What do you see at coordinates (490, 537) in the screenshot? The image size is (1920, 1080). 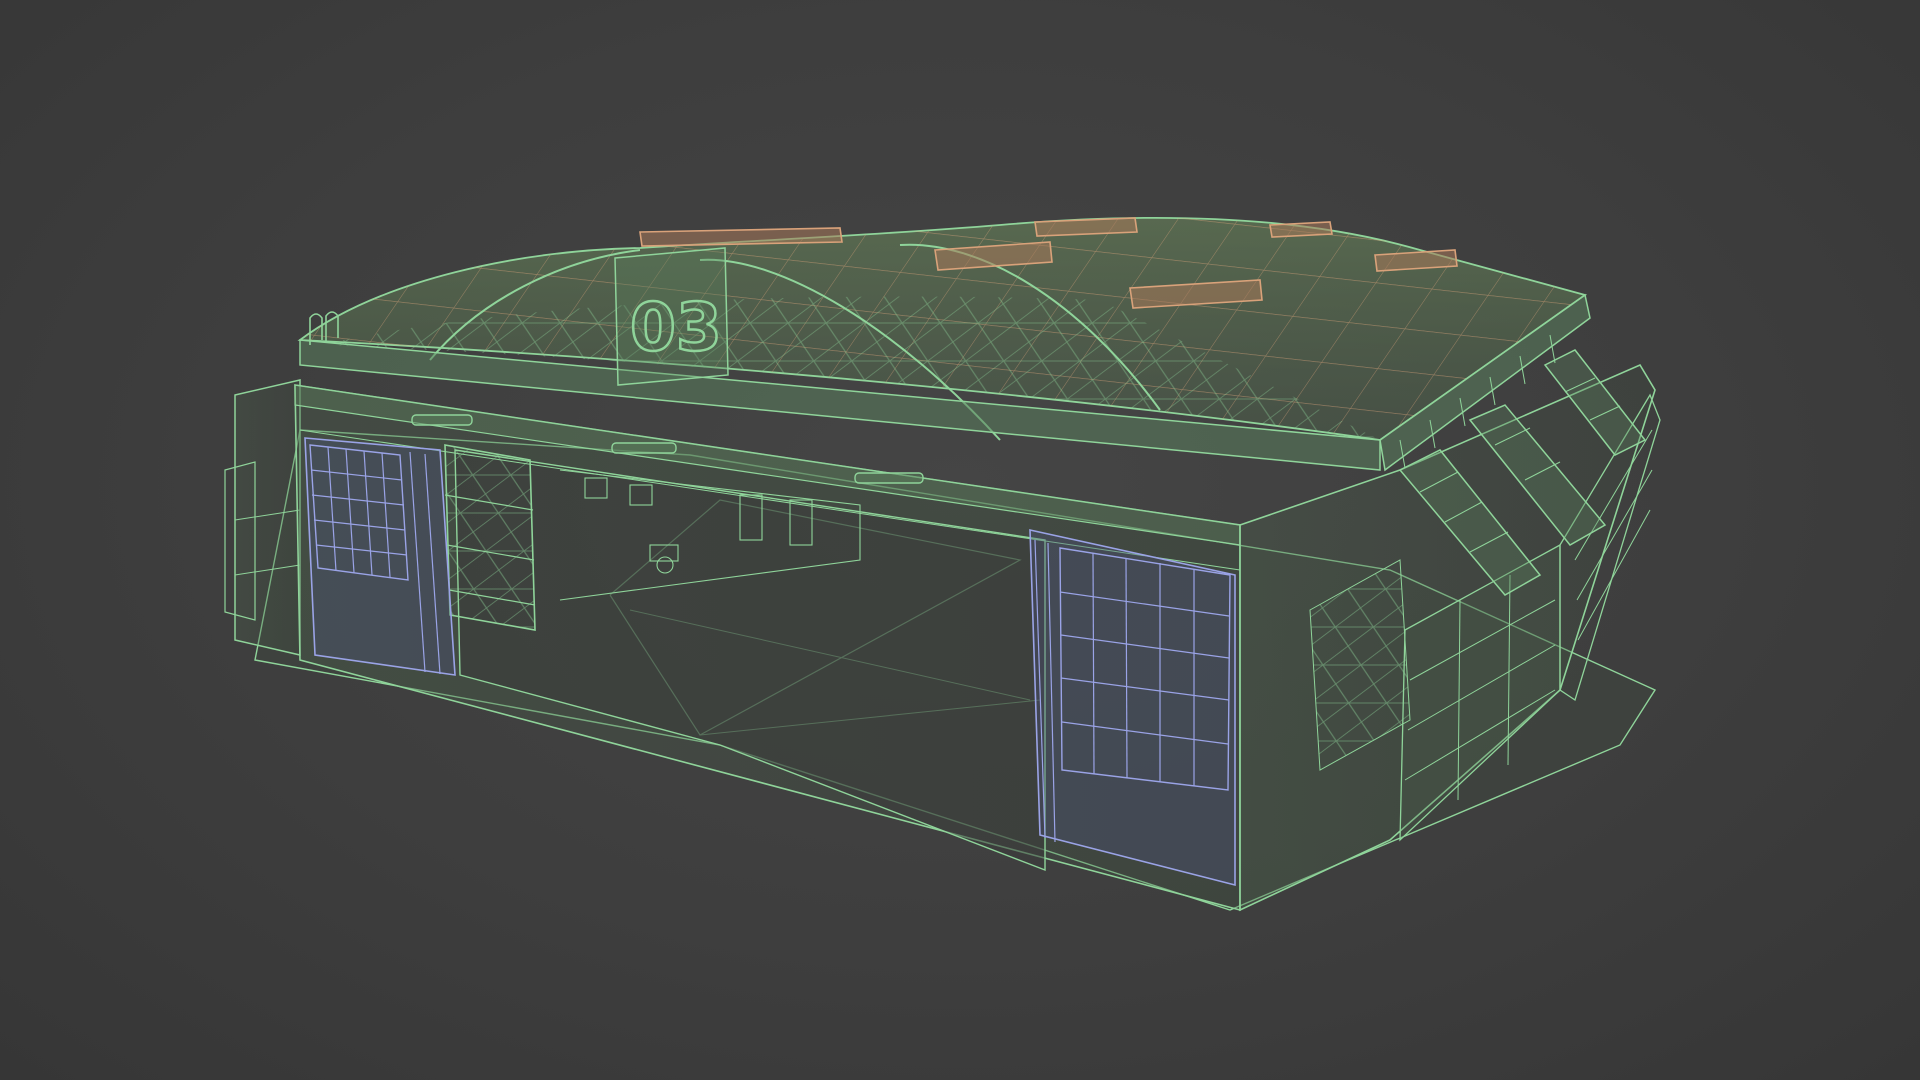 I see `interior-scaffold-tower` at bounding box center [490, 537].